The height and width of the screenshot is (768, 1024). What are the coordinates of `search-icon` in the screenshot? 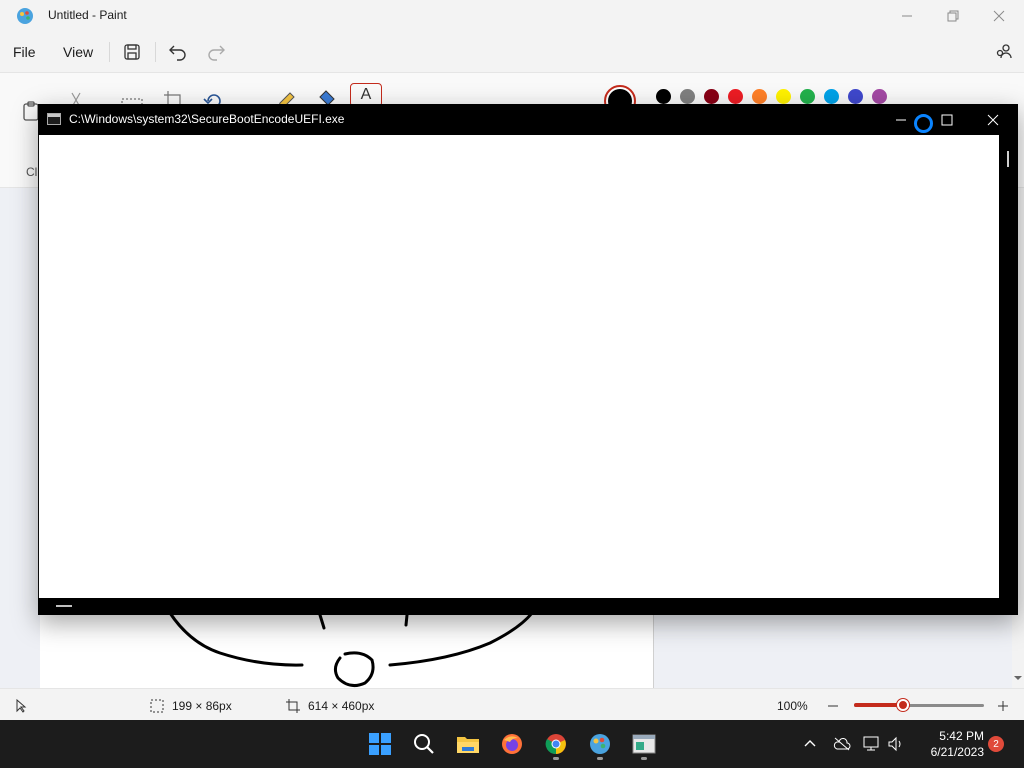 It's located at (424, 744).